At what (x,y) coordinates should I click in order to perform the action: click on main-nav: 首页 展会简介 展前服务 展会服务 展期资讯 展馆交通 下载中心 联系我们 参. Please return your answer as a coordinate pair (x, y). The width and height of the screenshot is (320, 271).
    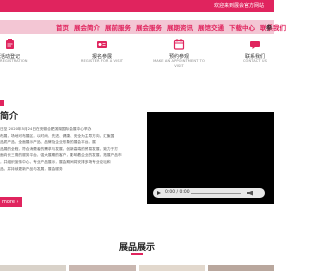
    Looking at the image, I should click on (143, 27).